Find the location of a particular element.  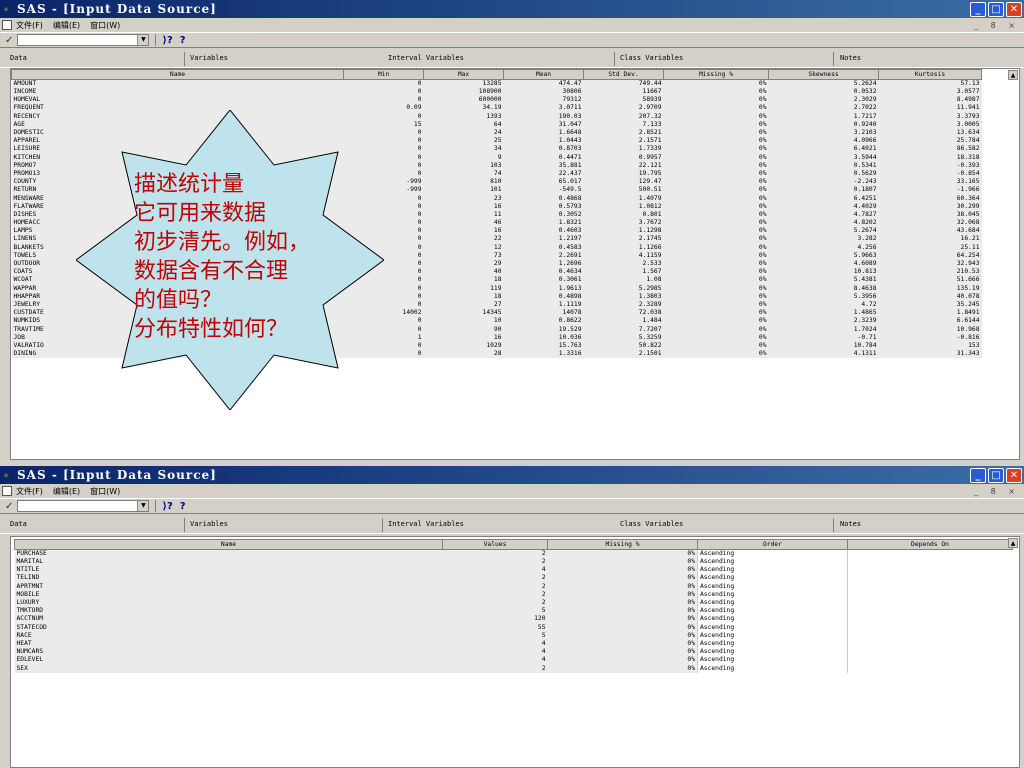

table-row: PURCHASE 2 0% Ascending is located at coordinates (513, 553).